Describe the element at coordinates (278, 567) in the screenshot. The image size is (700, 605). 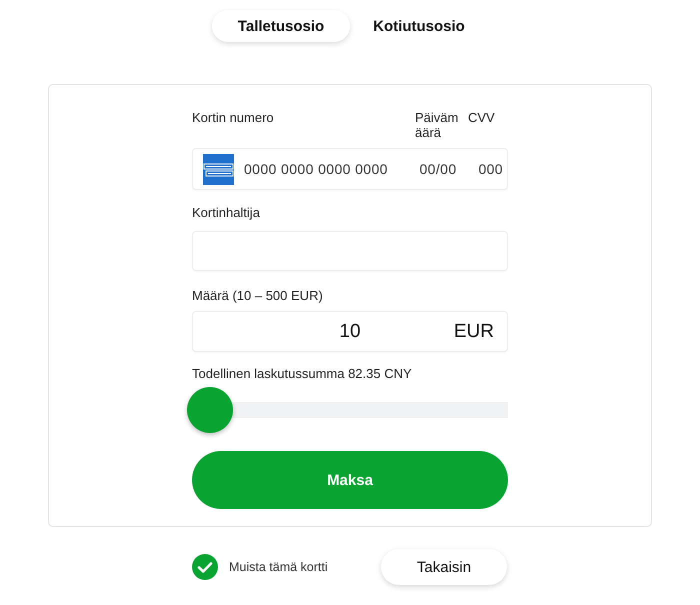
I see `remember-label: Muista tämä kortti` at that location.